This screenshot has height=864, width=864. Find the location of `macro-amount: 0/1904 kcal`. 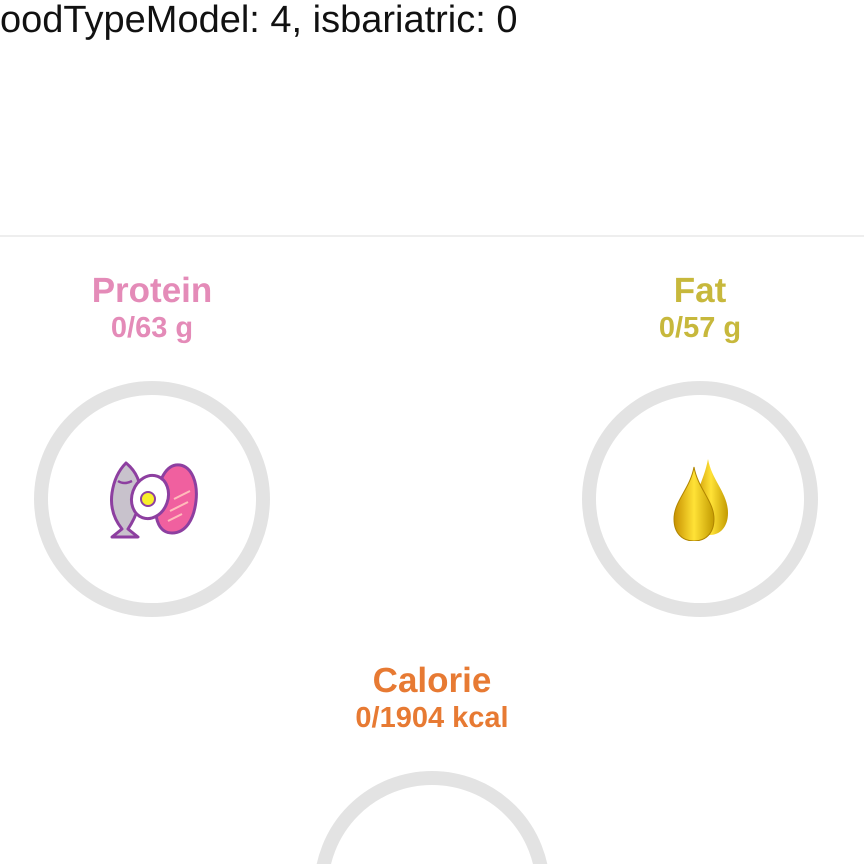

macro-amount: 0/1904 kcal is located at coordinates (432, 718).